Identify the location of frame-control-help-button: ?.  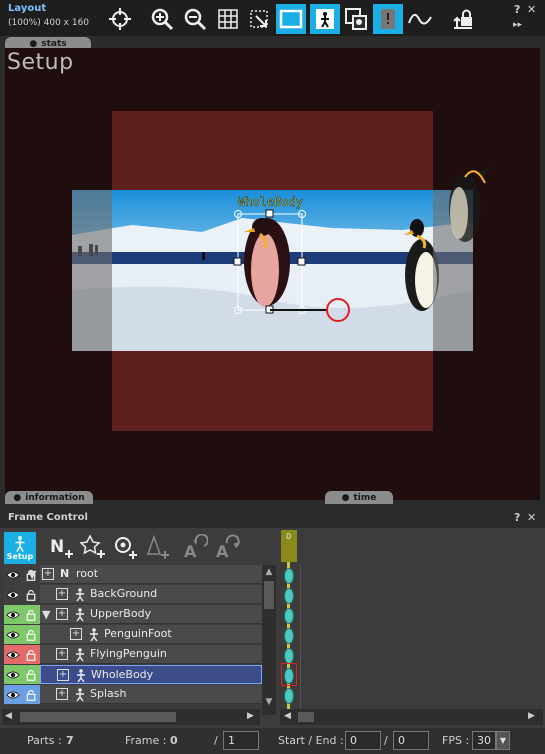
(517, 517).